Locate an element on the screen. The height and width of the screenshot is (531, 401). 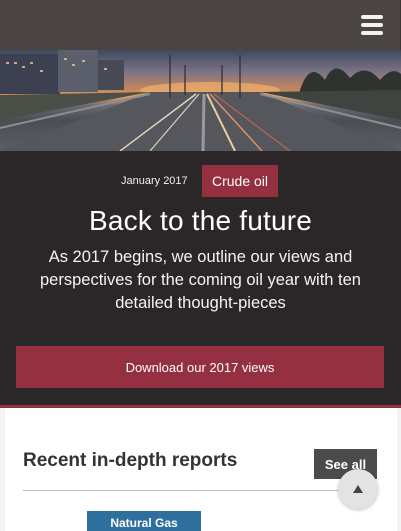
top-navigation-bar is located at coordinates (200, 25).